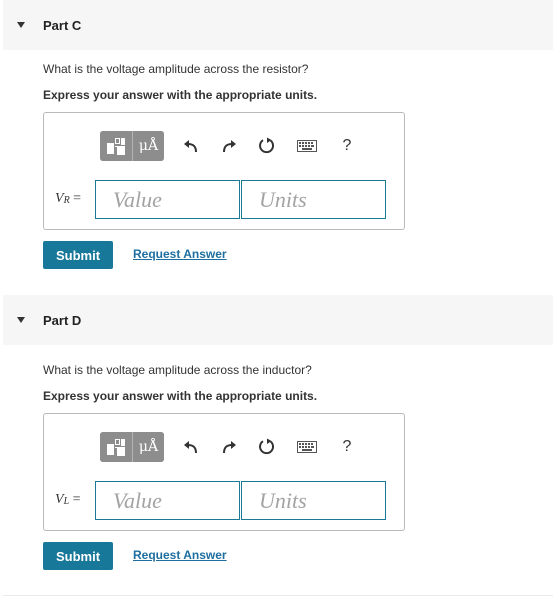 This screenshot has height=597, width=556. I want to click on part-d-header: Part D, so click(278, 320).